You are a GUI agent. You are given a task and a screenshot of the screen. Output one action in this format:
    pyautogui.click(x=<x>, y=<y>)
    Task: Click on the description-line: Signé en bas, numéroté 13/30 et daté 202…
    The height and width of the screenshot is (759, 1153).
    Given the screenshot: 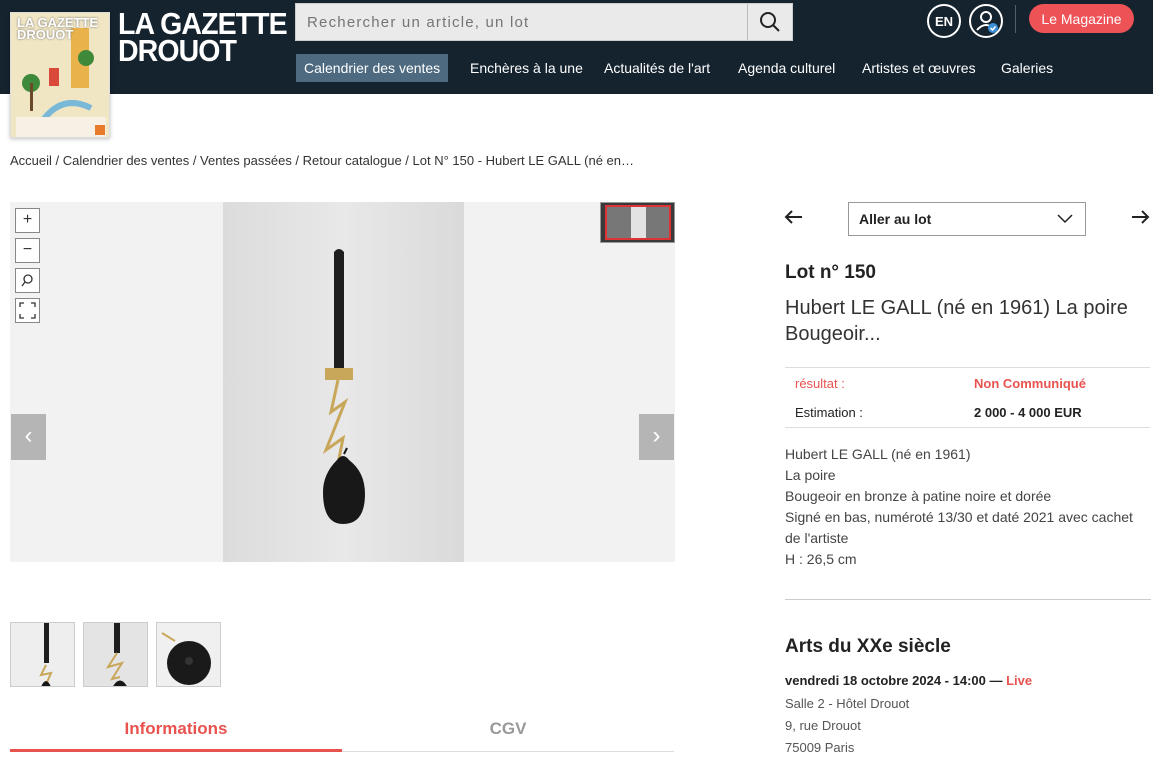 What is the action you would take?
    pyautogui.click(x=959, y=527)
    